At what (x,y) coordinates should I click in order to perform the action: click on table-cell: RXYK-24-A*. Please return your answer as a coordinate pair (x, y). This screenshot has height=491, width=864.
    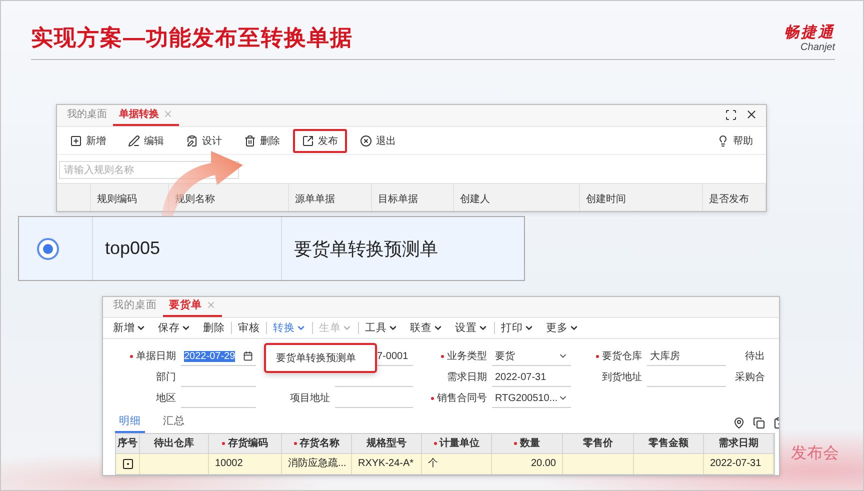
    Looking at the image, I should click on (387, 464).